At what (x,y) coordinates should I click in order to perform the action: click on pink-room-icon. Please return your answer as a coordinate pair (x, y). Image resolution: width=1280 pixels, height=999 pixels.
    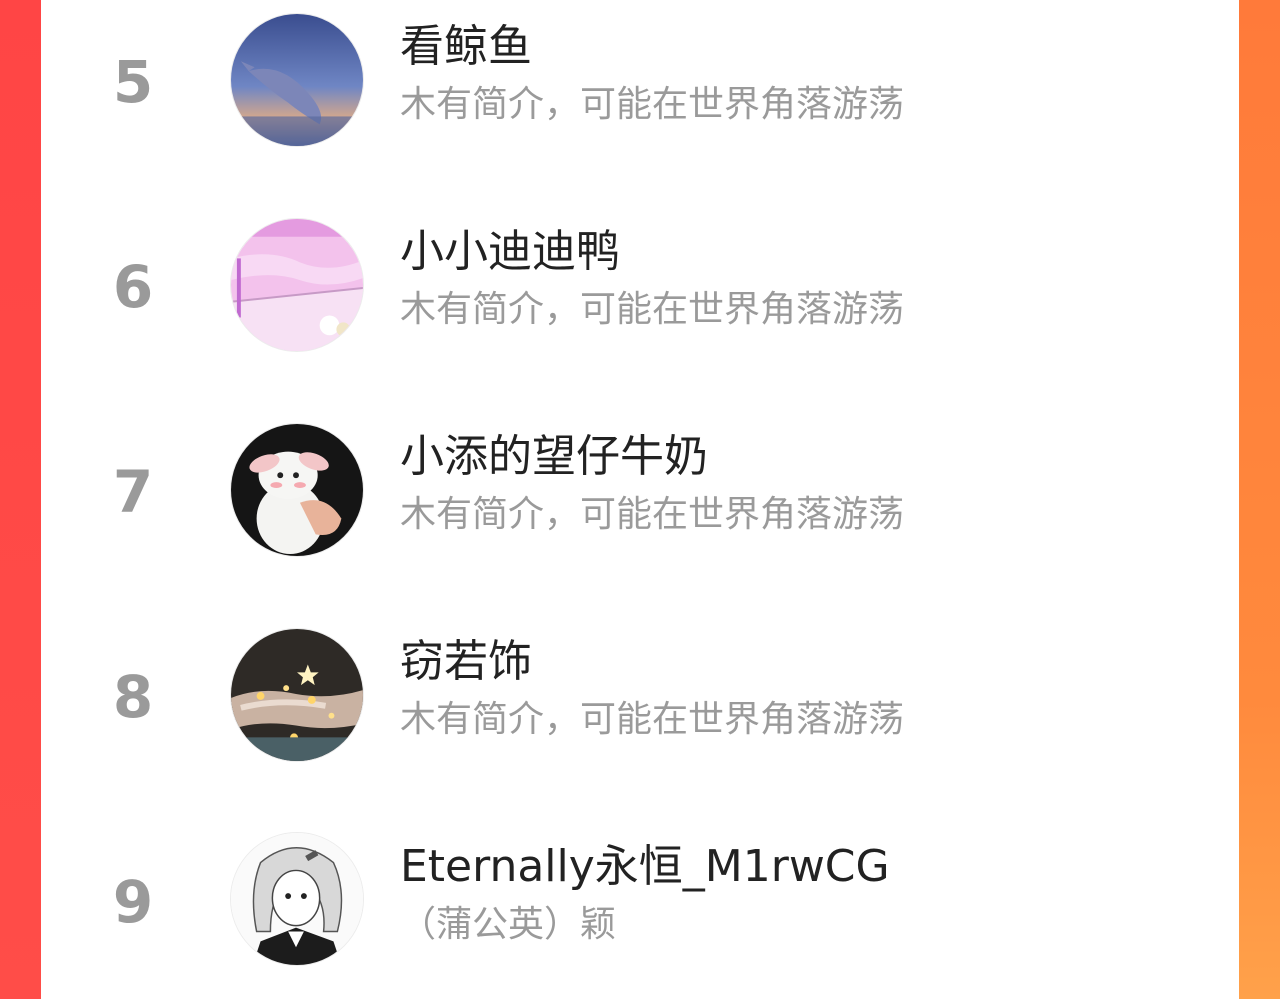
    Looking at the image, I should click on (297, 285).